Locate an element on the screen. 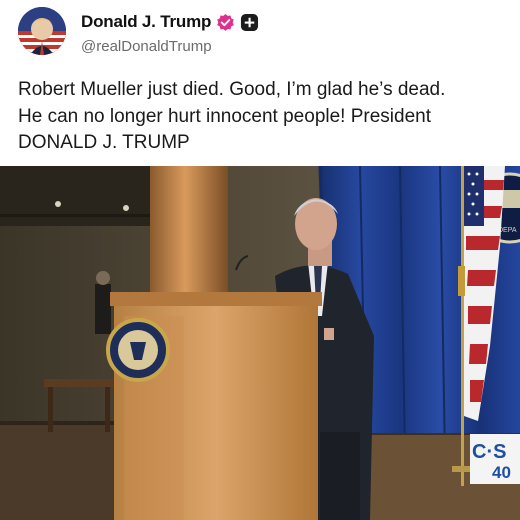 Image resolution: width=520 pixels, height=520 pixels. post-header: Donald J. Trump @realDonaldTrump is located at coordinates (260, 35).